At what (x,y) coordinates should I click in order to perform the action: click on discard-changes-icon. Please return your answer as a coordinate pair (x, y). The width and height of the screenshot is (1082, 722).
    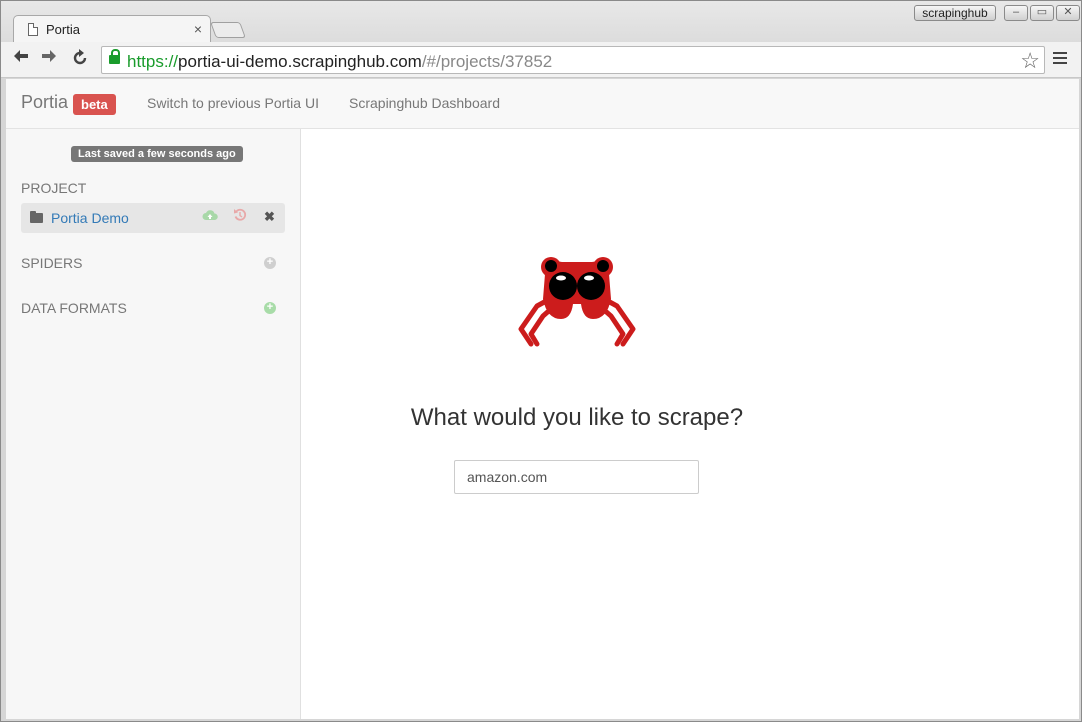
    Looking at the image, I should click on (240, 216).